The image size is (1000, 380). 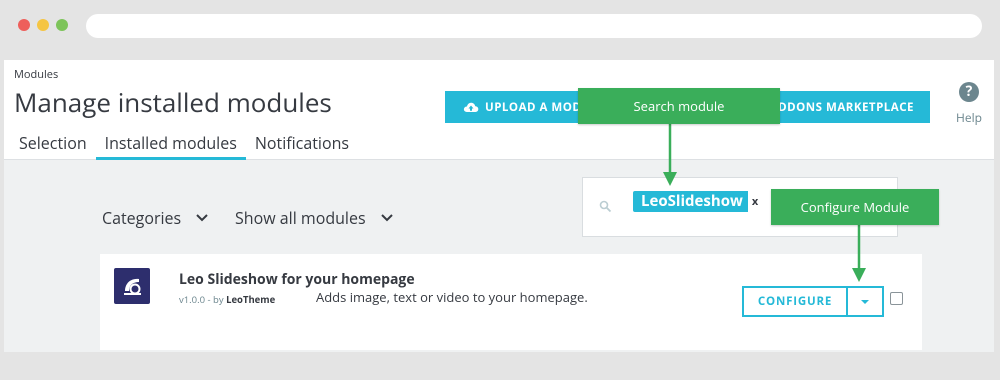 I want to click on module-logo, so click(x=132, y=286).